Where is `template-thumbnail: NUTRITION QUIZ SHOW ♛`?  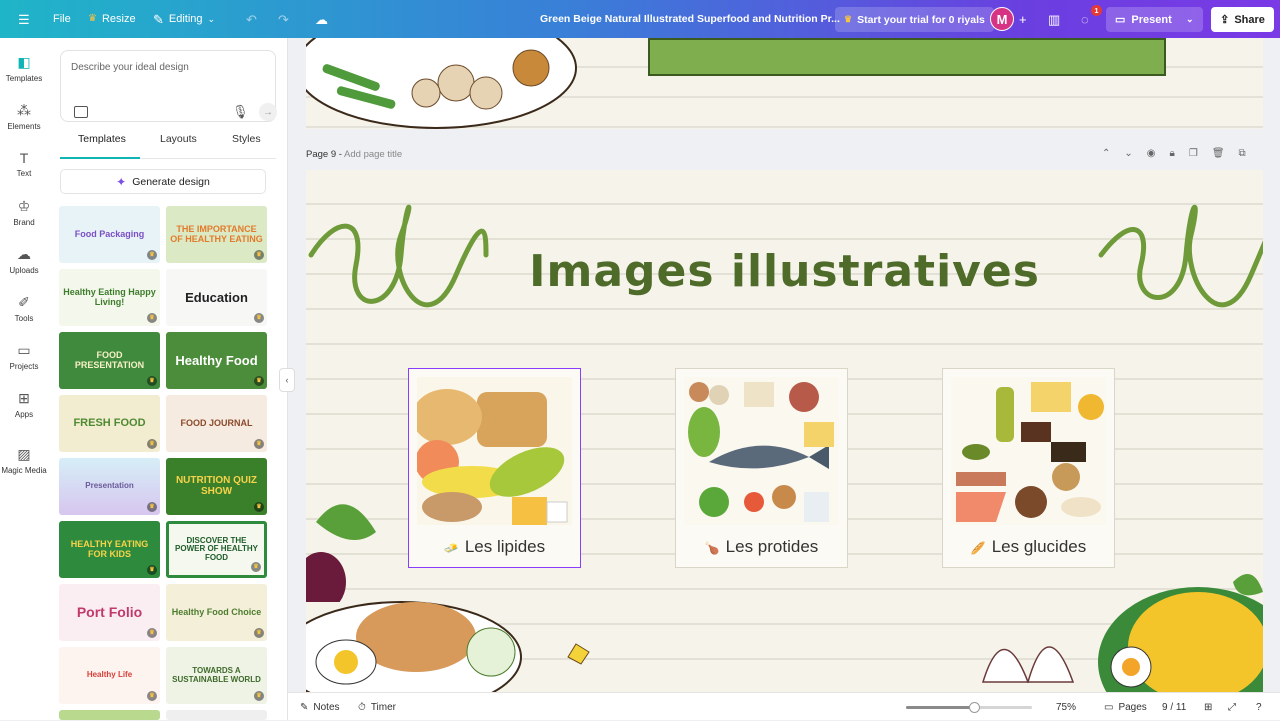
template-thumbnail: NUTRITION QUIZ SHOW ♛ is located at coordinates (216, 486).